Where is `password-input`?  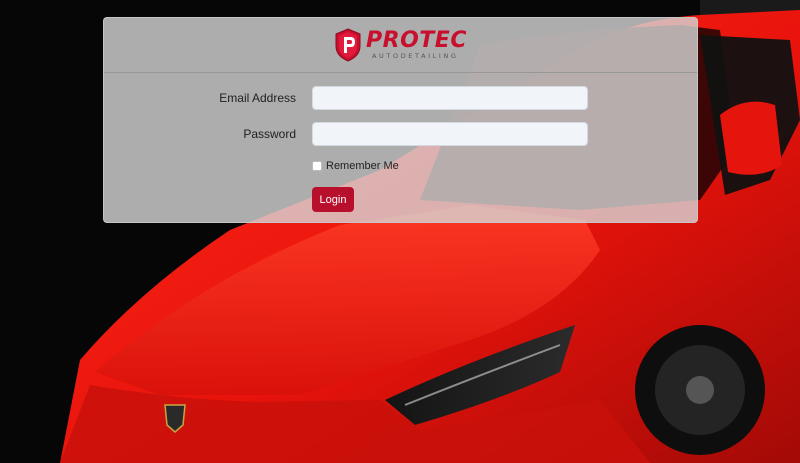 password-input is located at coordinates (450, 134).